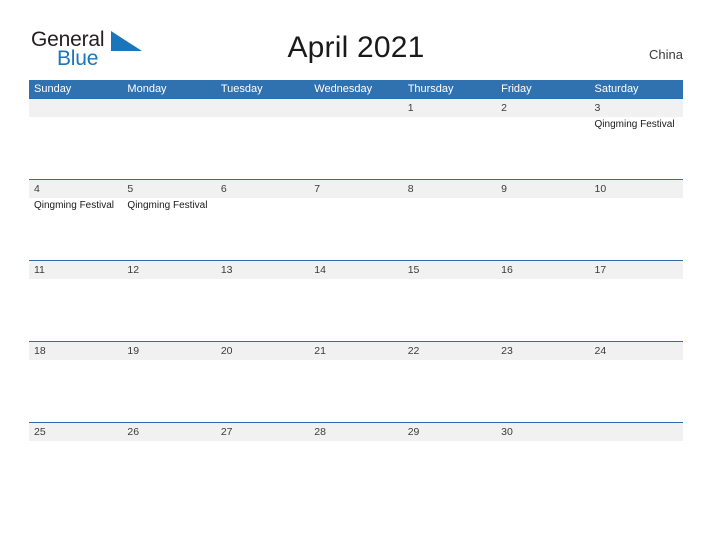 The width and height of the screenshot is (712, 550). I want to click on weekday-header-saturday: Saturday, so click(616, 89).